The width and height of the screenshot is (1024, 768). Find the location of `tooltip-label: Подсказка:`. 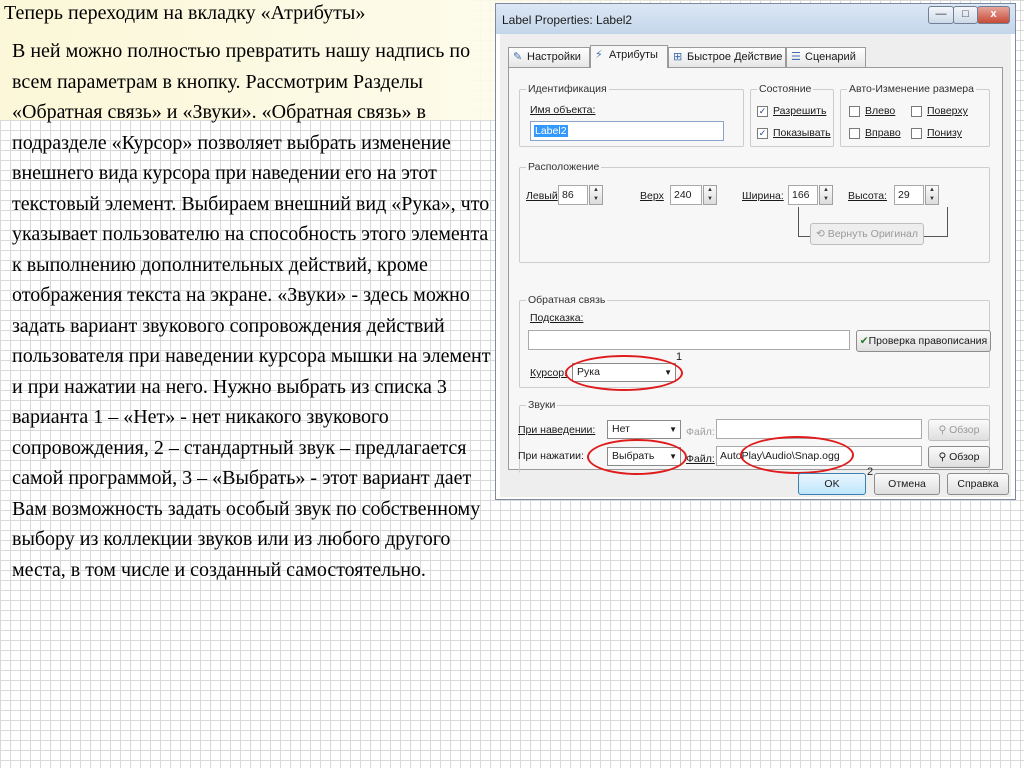

tooltip-label: Подсказка: is located at coordinates (557, 318).